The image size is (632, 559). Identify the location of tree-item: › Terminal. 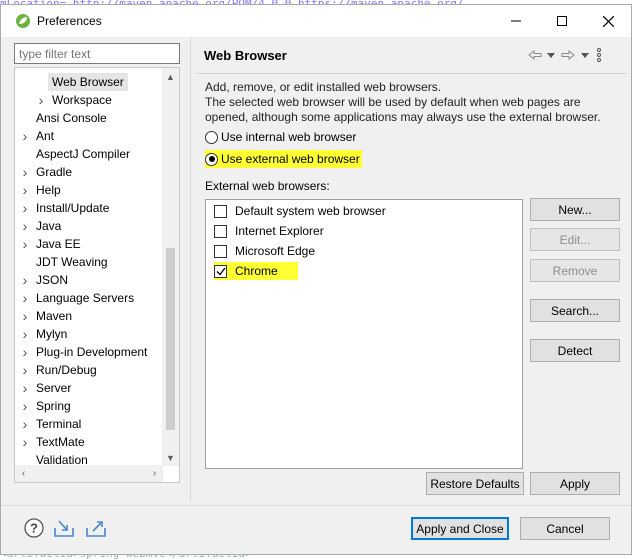
(89, 424).